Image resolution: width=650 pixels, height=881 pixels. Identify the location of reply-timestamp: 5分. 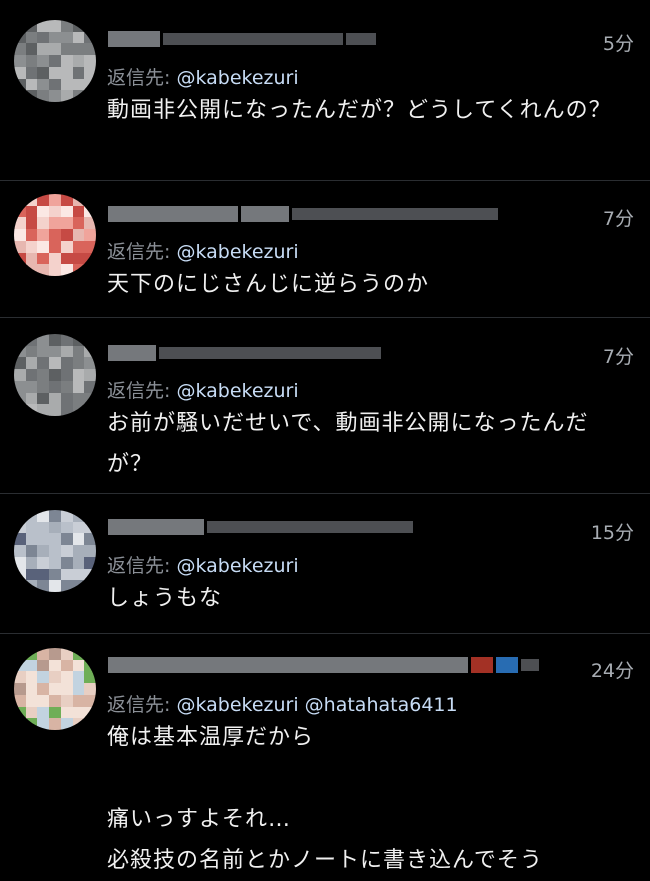
(618, 42).